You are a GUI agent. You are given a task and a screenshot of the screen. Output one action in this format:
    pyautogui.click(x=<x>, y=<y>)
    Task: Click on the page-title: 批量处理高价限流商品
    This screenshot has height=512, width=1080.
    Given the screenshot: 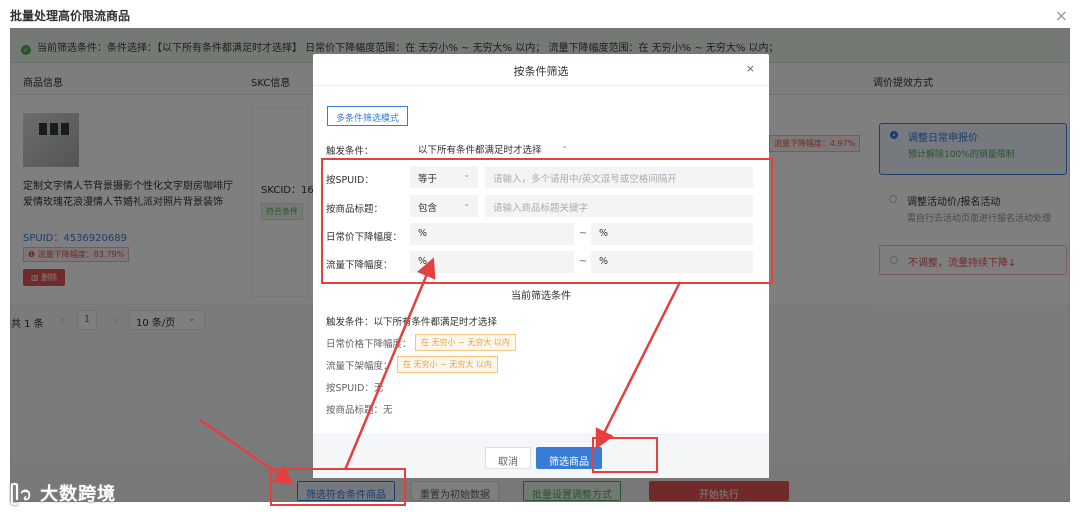 What is the action you would take?
    pyautogui.click(x=70, y=16)
    